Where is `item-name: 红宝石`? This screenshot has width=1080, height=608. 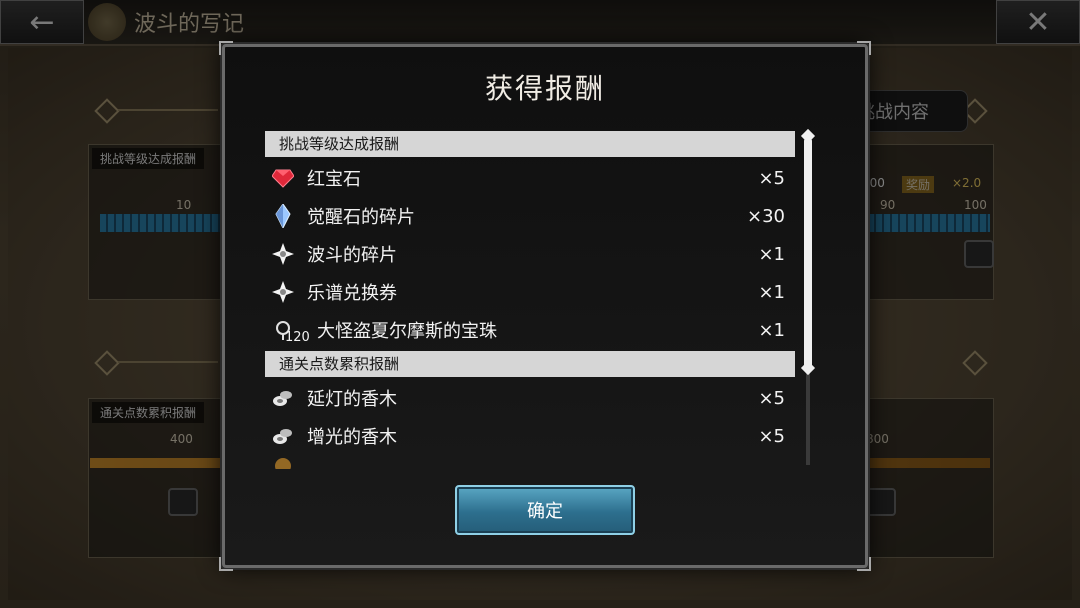 item-name: 红宝石 is located at coordinates (334, 179).